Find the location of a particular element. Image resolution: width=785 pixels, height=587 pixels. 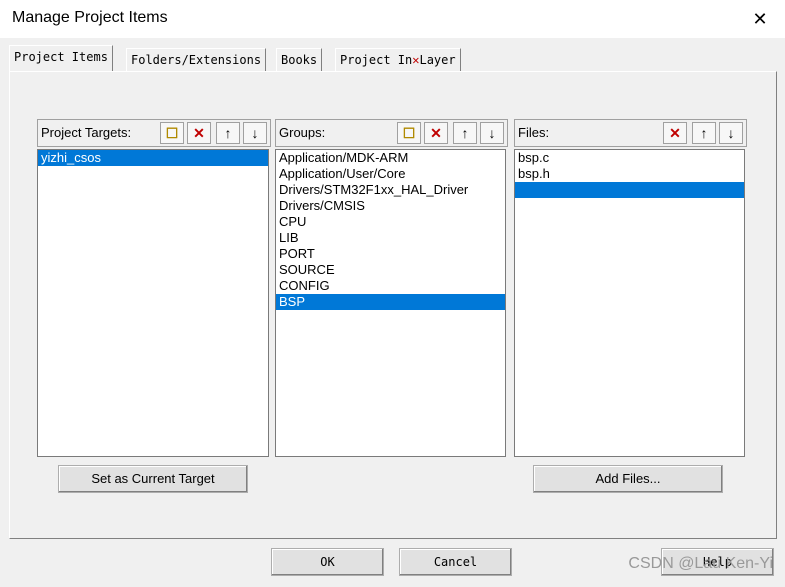

cancel-button: Cancel is located at coordinates (455, 562).